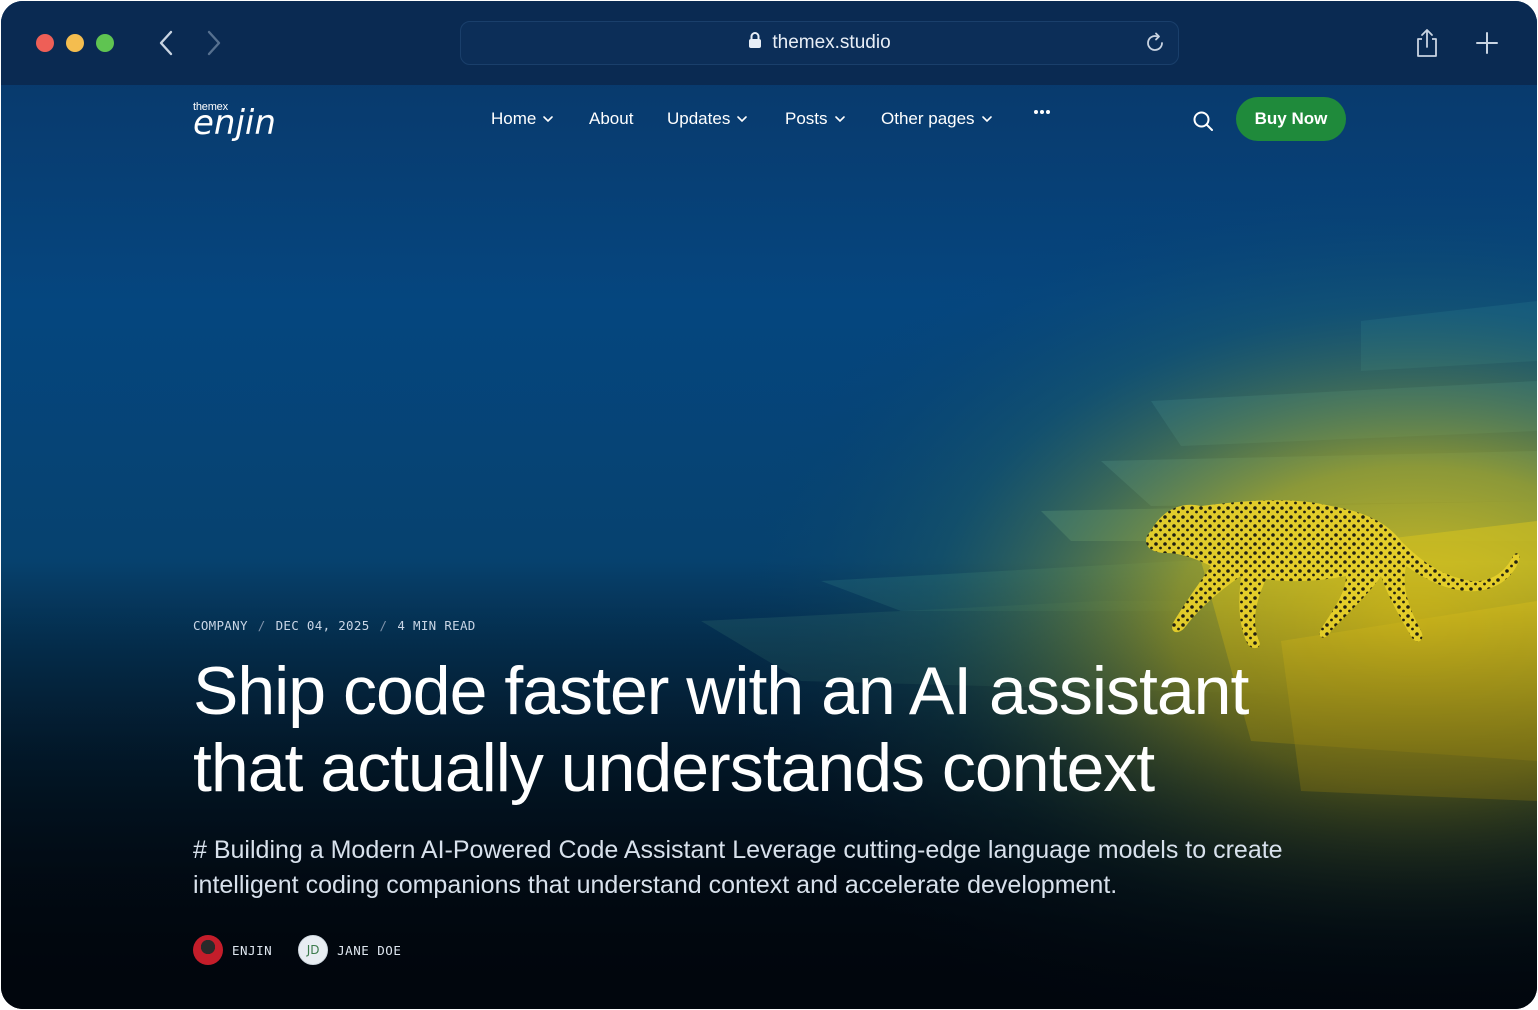  Describe the element at coordinates (166, 43) in the screenshot. I see `back-icon` at that location.